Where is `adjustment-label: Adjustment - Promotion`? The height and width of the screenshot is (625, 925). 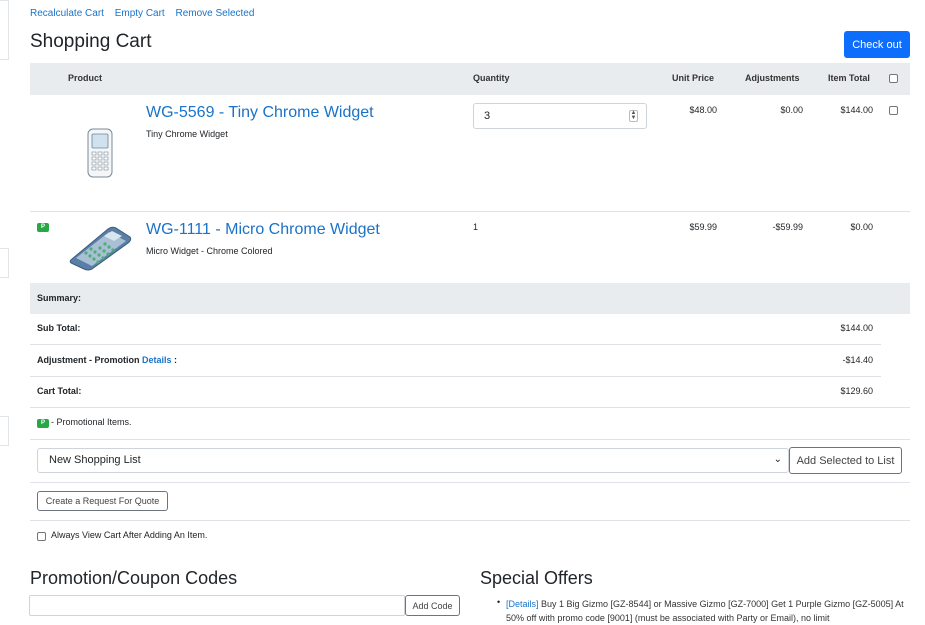
adjustment-label: Adjustment - Promotion is located at coordinates (88, 360).